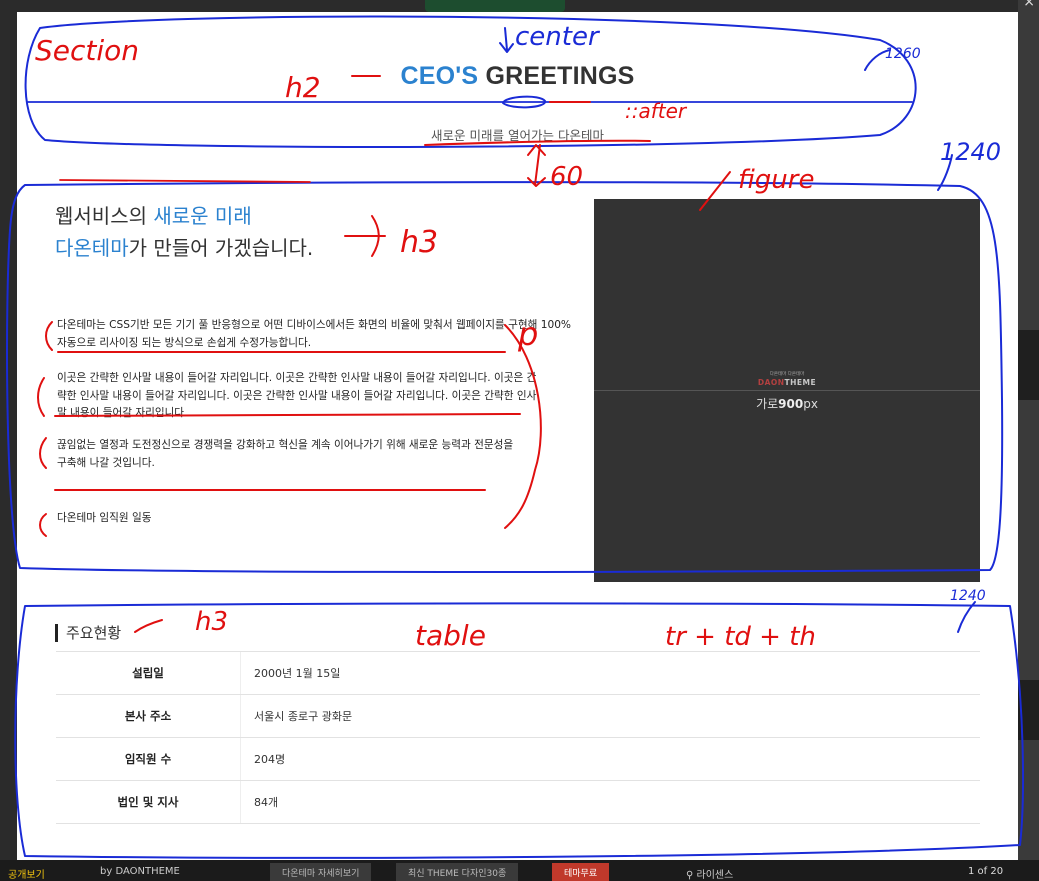 The image size is (1039, 881). Describe the element at coordinates (148, 716) in the screenshot. I see `table-header-cell: 본사 주소` at that location.